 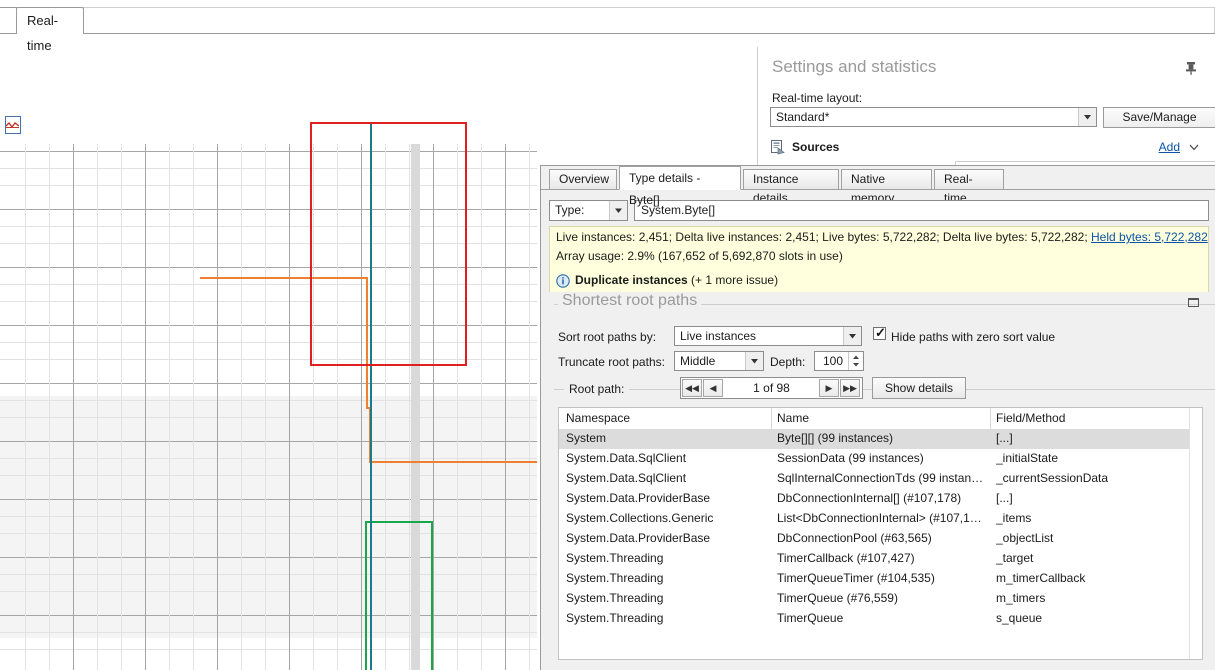 I want to click on tab-overview: Overview, so click(x=583, y=179).